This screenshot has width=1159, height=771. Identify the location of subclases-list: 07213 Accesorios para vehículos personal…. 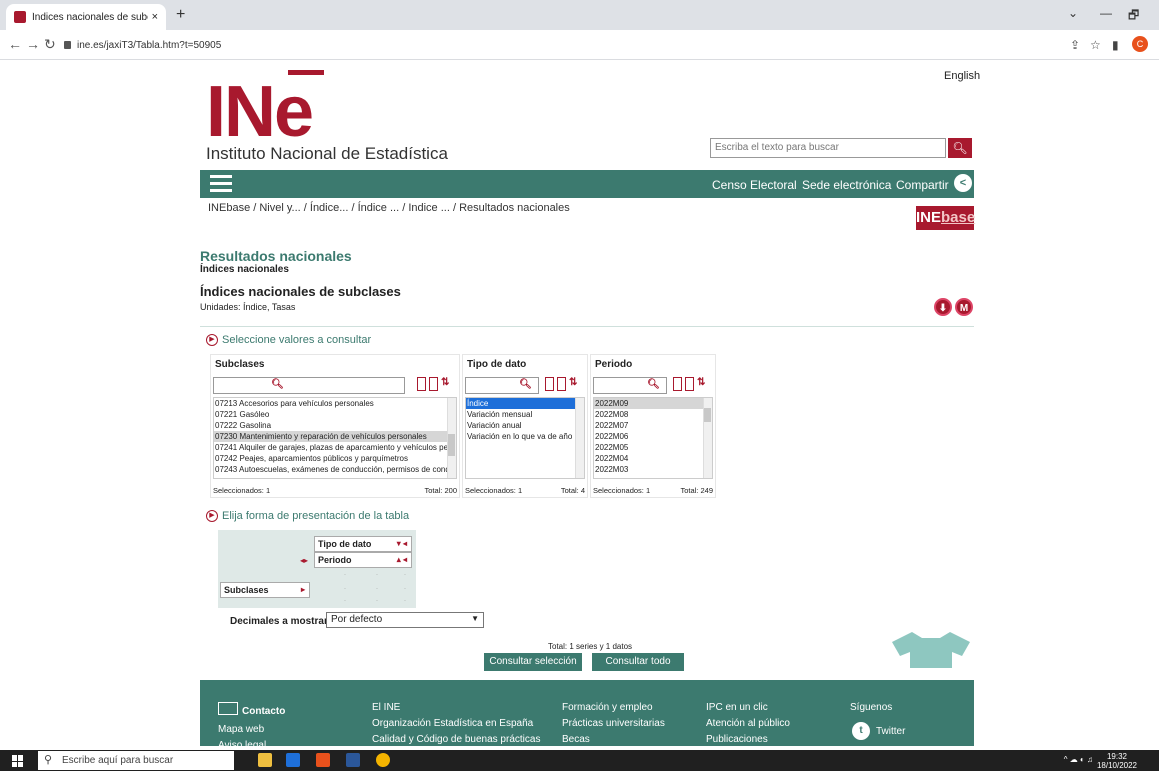
(335, 438).